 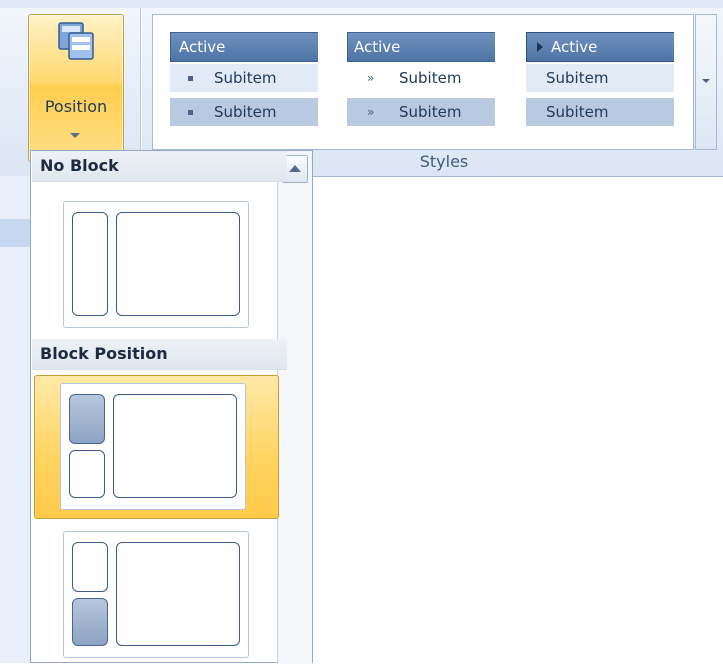 I want to click on style-option-3: Active Subitem Subitem, so click(x=600, y=89).